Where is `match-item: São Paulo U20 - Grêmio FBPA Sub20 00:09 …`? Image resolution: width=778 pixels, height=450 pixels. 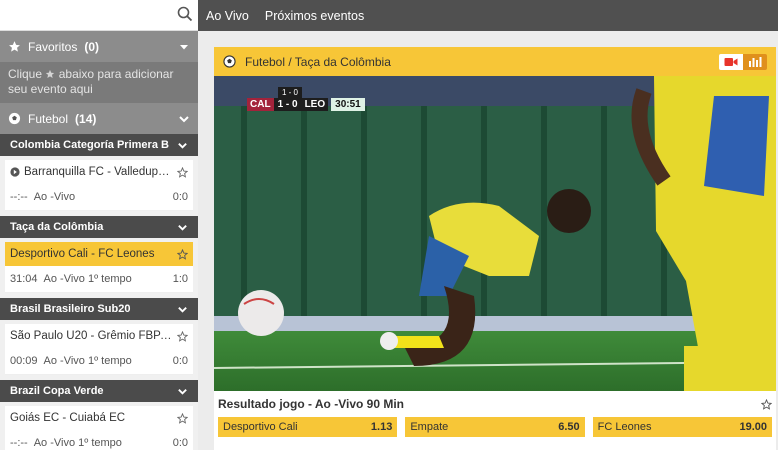
match-item: São Paulo U20 - Grêmio FBPA Sub20 00:09 … is located at coordinates (99, 349).